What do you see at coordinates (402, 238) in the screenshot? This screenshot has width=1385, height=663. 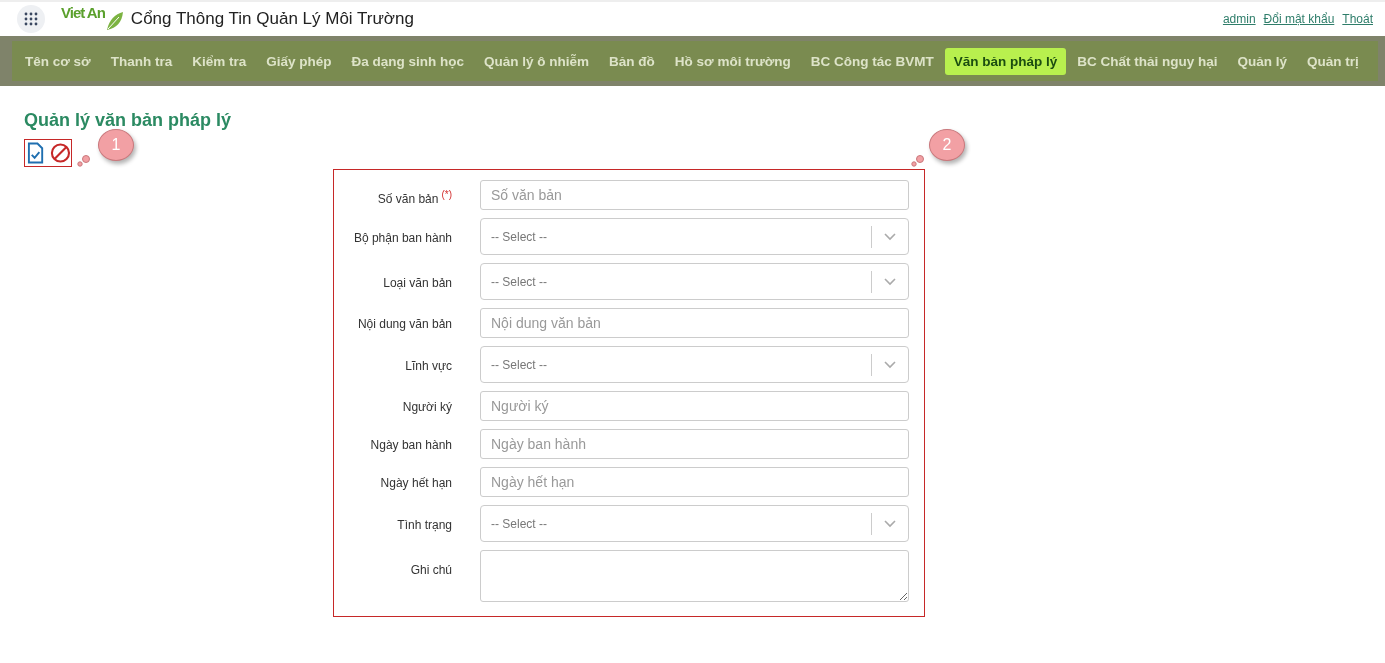 I see `field-label: Bộ phận ban hành` at bounding box center [402, 238].